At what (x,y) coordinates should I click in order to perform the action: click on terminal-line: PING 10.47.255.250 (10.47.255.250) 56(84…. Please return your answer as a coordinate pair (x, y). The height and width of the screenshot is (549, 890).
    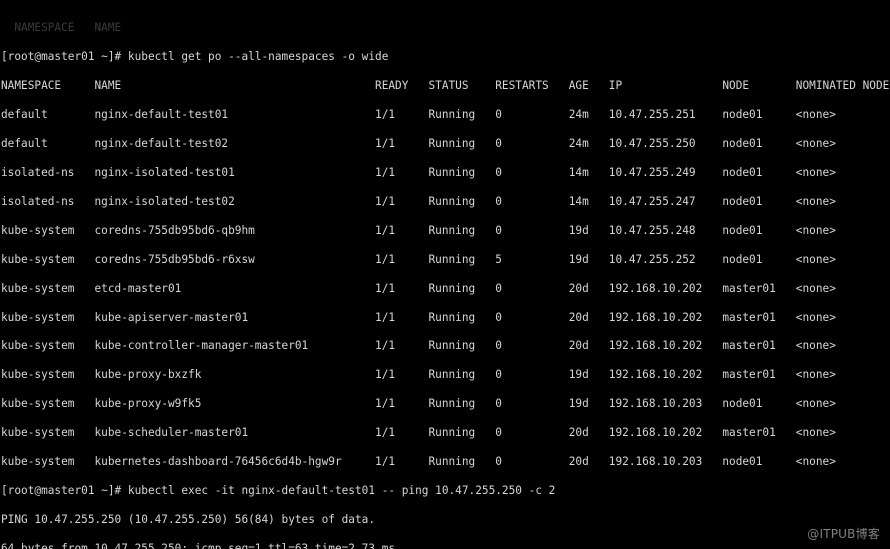
    Looking at the image, I should click on (188, 520).